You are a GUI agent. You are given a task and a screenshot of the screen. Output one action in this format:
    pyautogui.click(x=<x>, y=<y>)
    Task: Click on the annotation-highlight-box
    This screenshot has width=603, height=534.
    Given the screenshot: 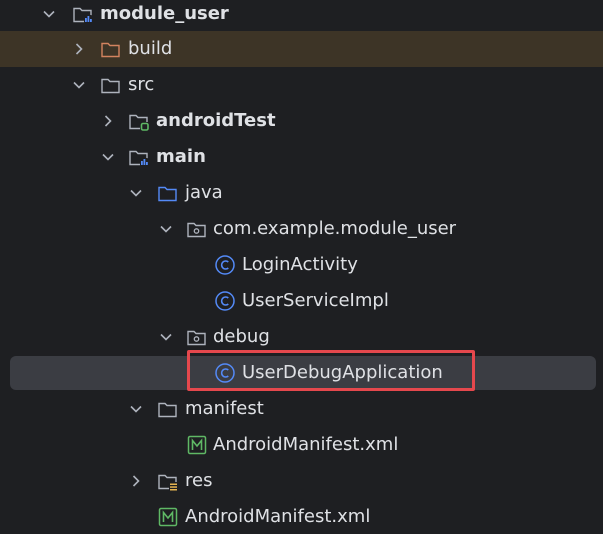 What is the action you would take?
    pyautogui.click(x=331, y=370)
    